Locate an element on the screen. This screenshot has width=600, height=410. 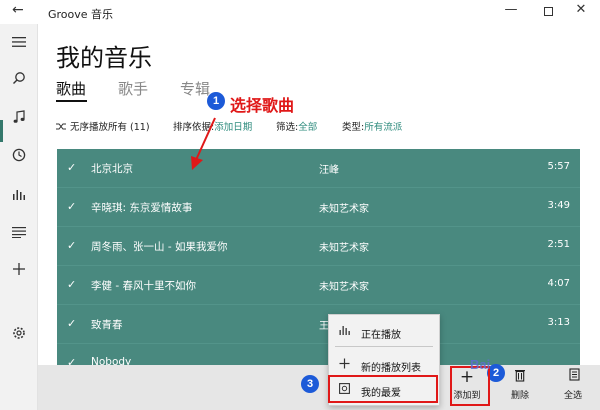
watermark-text: Bai is located at coordinates (480, 364).